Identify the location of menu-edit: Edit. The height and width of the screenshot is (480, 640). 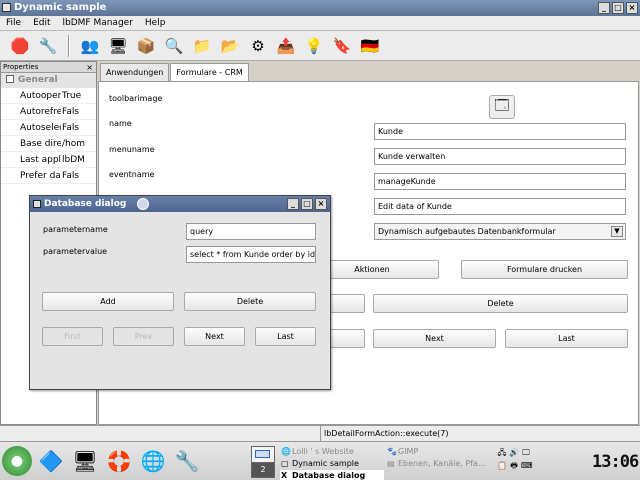
(41, 23).